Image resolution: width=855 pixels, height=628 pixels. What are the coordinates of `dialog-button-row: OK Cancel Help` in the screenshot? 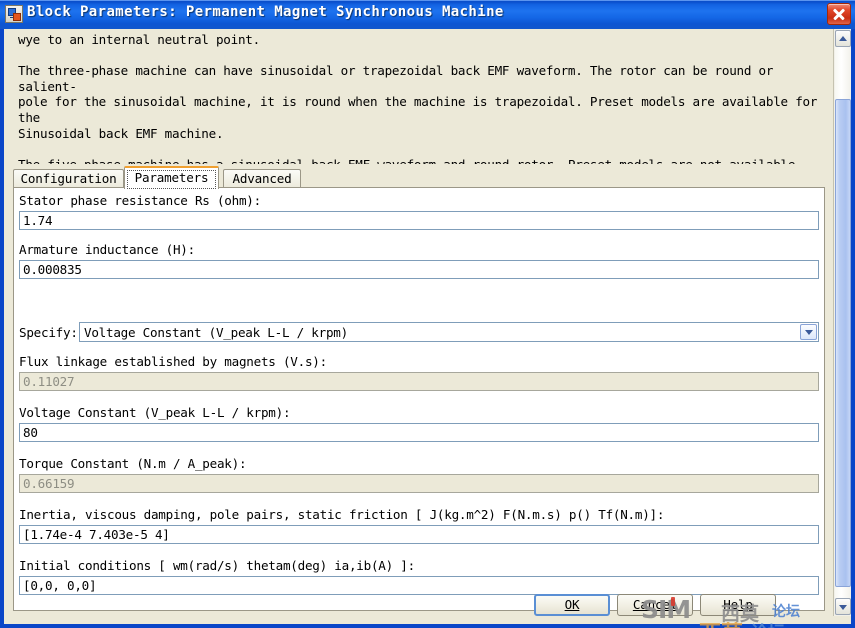 It's located at (427, 606).